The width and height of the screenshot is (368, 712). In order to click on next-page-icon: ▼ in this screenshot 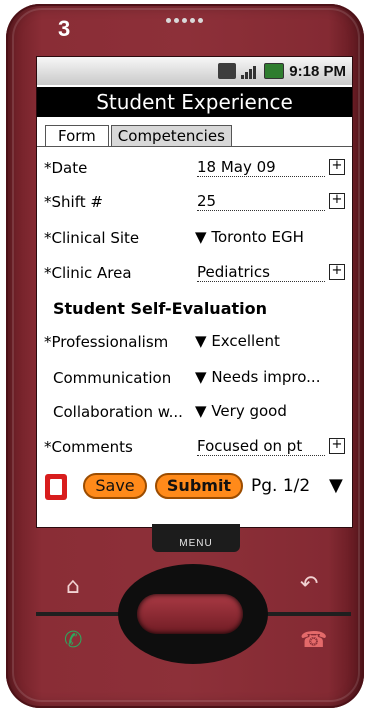, I will do `click(336, 485)`.